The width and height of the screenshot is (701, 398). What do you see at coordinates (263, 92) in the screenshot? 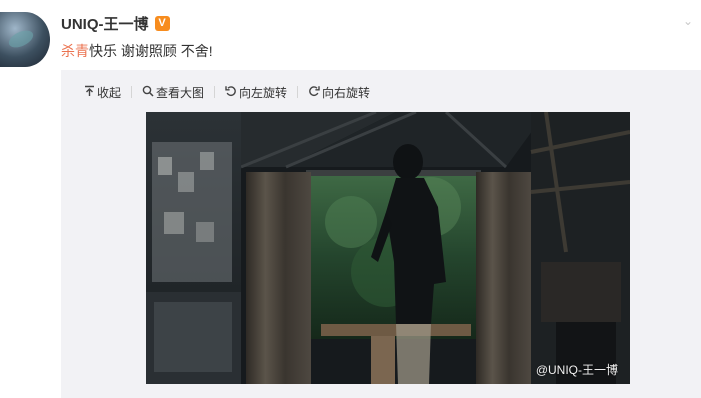
I see `rotate-left-label: 向左旋转` at bounding box center [263, 92].